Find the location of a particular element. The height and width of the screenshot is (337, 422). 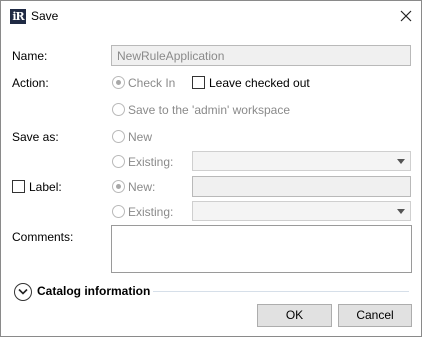

label-checkbox is located at coordinates (18, 186).